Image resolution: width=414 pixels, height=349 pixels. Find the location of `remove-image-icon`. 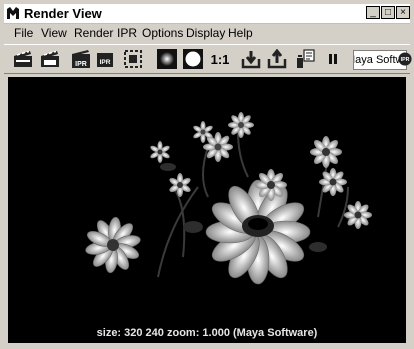

remove-image-icon is located at coordinates (277, 59).